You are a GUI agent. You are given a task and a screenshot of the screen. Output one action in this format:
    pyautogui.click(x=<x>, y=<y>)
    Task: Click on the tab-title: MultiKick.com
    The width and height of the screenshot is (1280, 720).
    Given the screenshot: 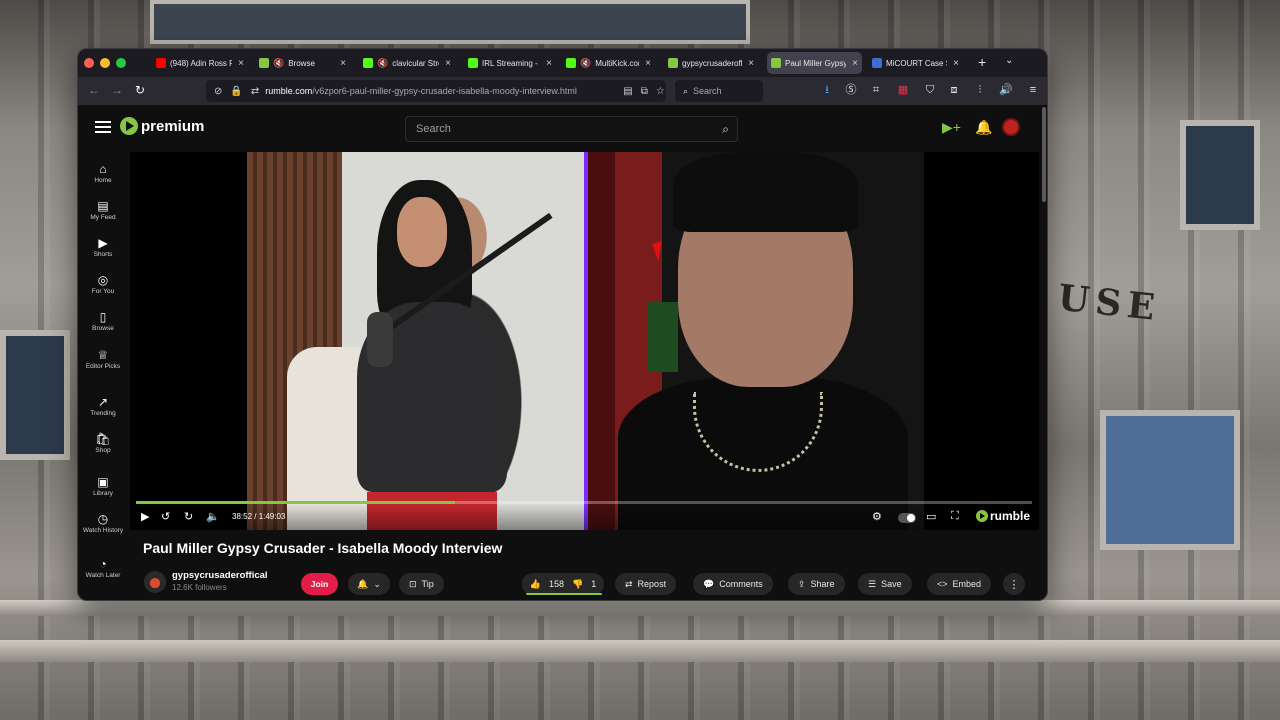 What is the action you would take?
    pyautogui.click(x=617, y=63)
    